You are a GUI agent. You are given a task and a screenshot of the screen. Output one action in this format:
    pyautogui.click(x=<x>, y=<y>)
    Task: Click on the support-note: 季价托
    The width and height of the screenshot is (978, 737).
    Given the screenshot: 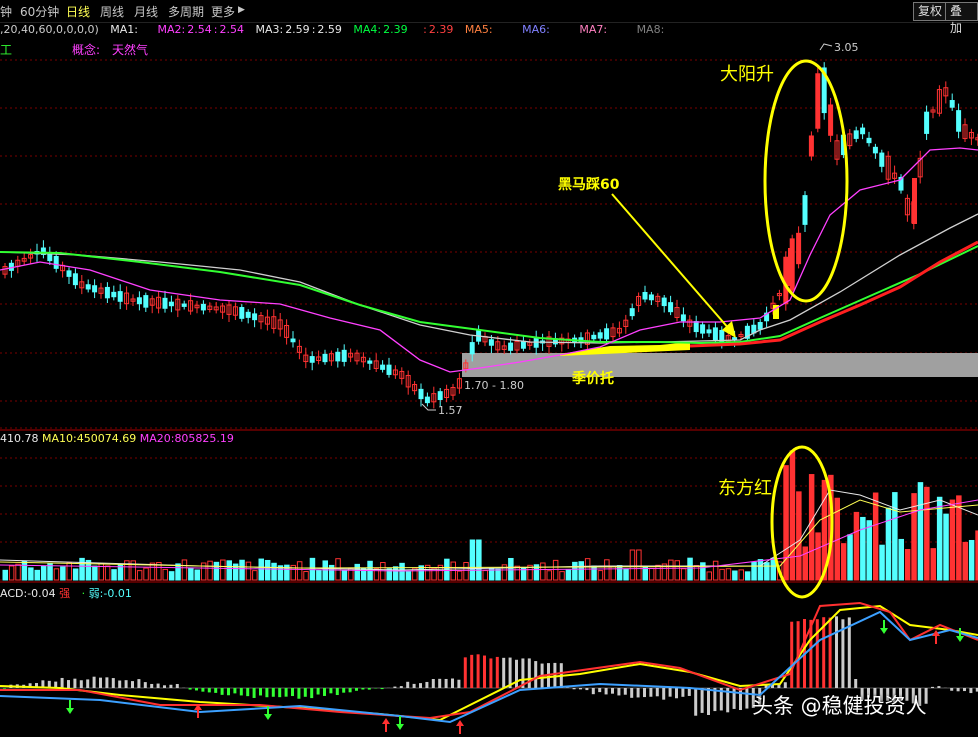 What is the action you would take?
    pyautogui.click(x=593, y=379)
    